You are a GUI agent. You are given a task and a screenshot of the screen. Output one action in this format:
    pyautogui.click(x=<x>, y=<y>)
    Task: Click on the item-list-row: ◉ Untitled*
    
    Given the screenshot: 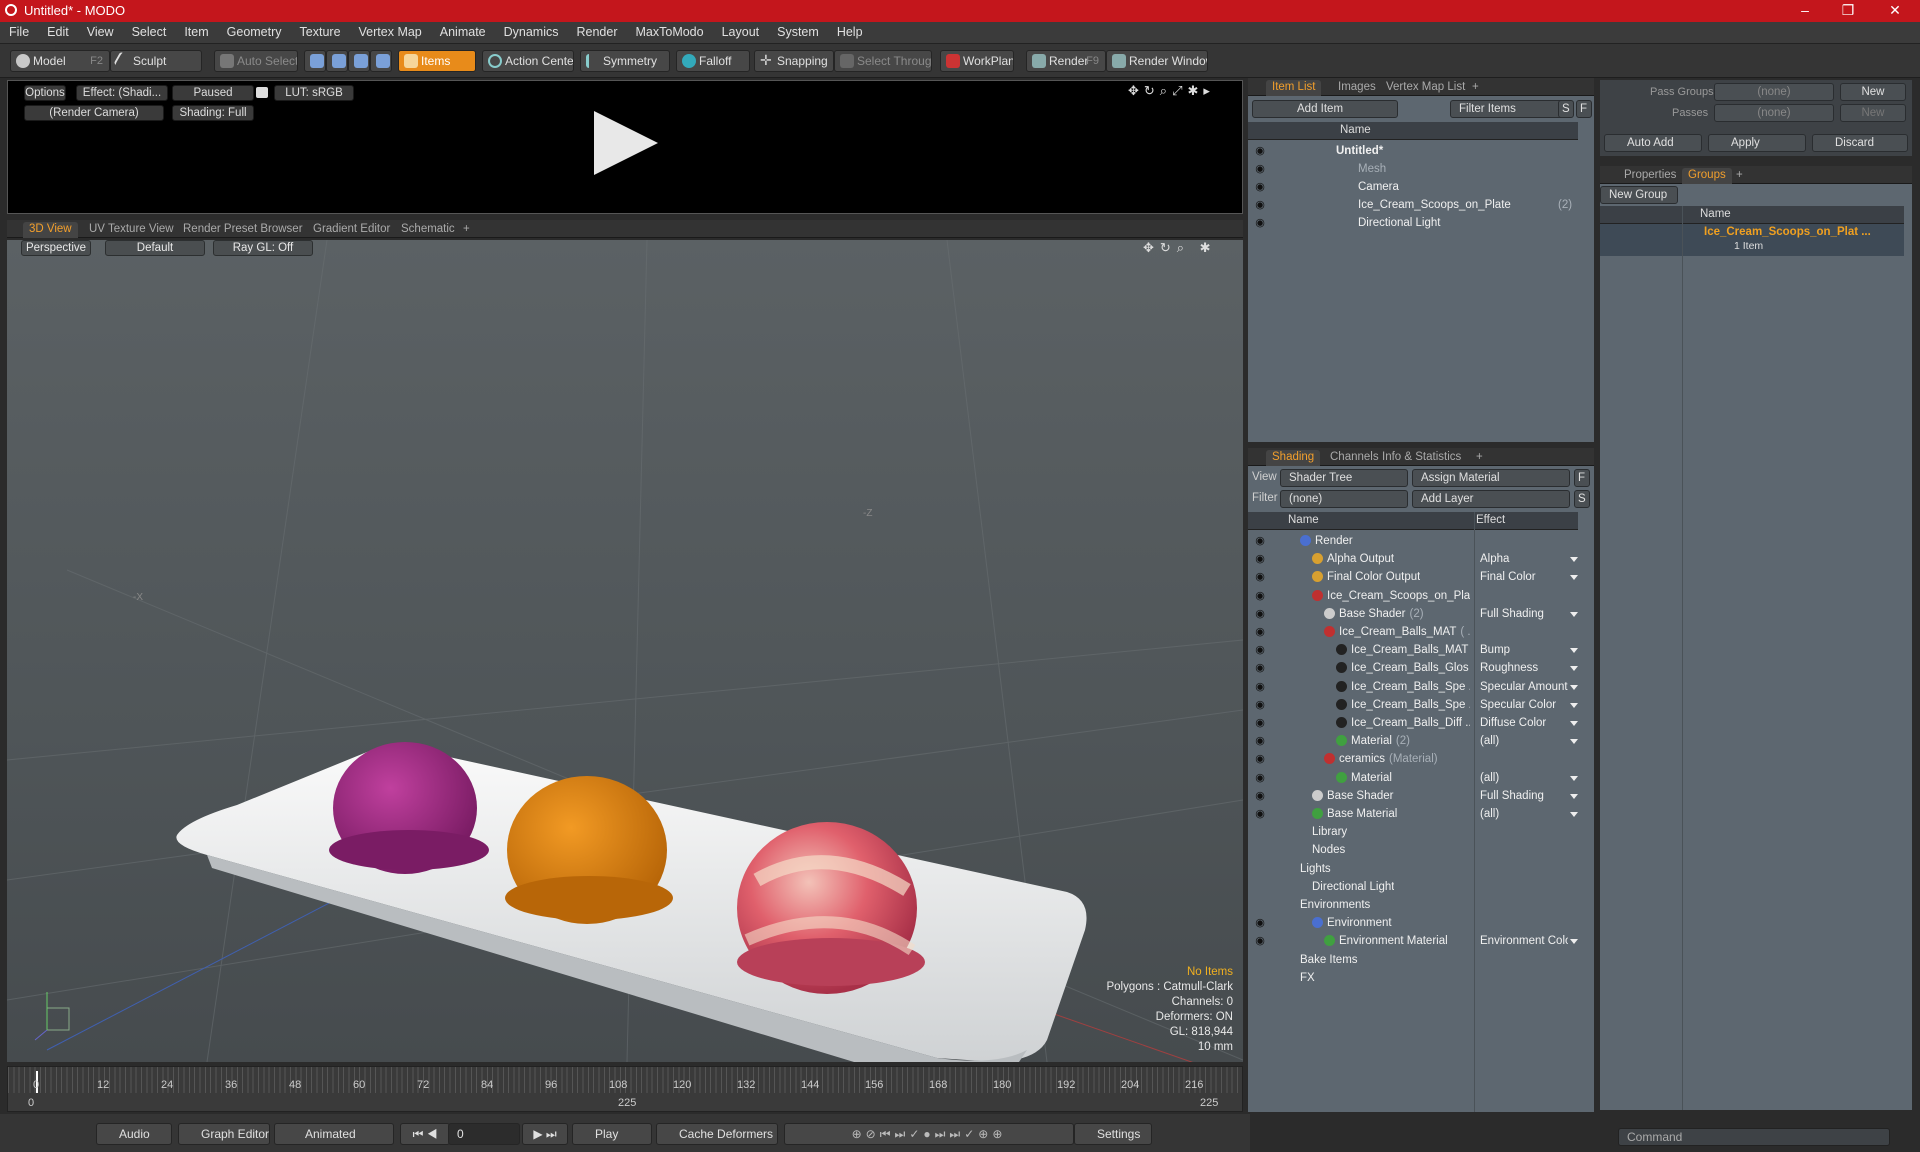 What is the action you would take?
    pyautogui.click(x=1413, y=151)
    